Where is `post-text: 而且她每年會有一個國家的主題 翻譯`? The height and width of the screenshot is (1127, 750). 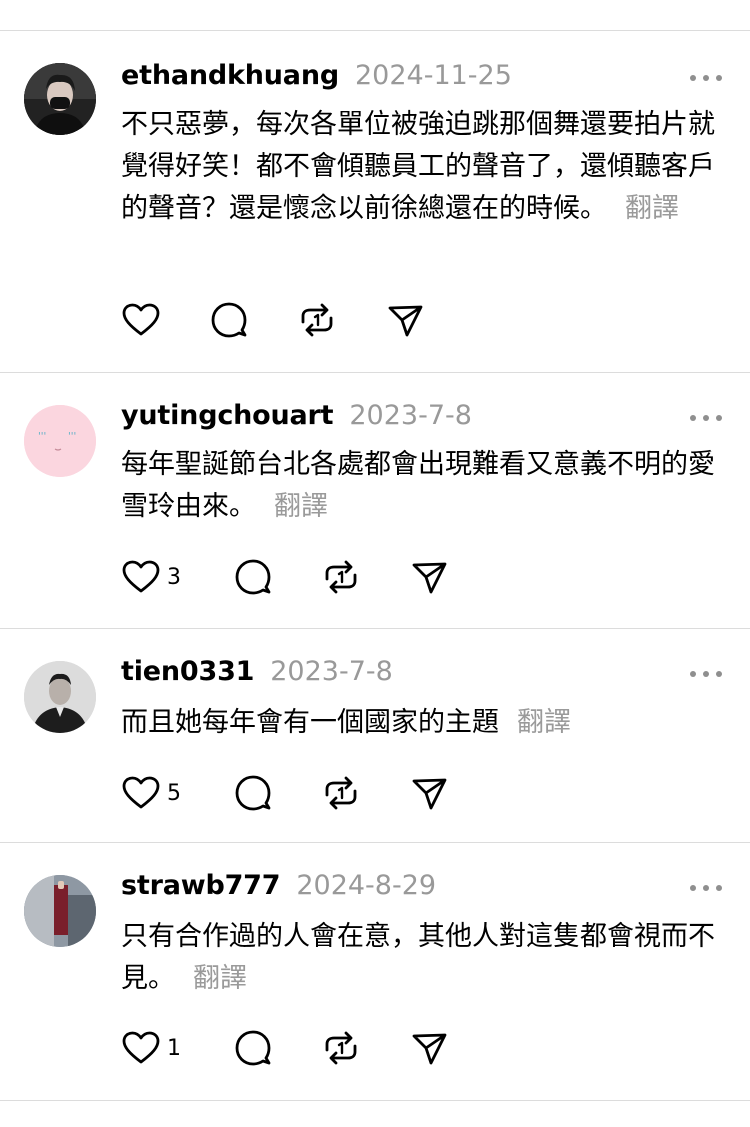
post-text: 而且她每年會有一個國家的主題 翻譯 is located at coordinates (421, 723).